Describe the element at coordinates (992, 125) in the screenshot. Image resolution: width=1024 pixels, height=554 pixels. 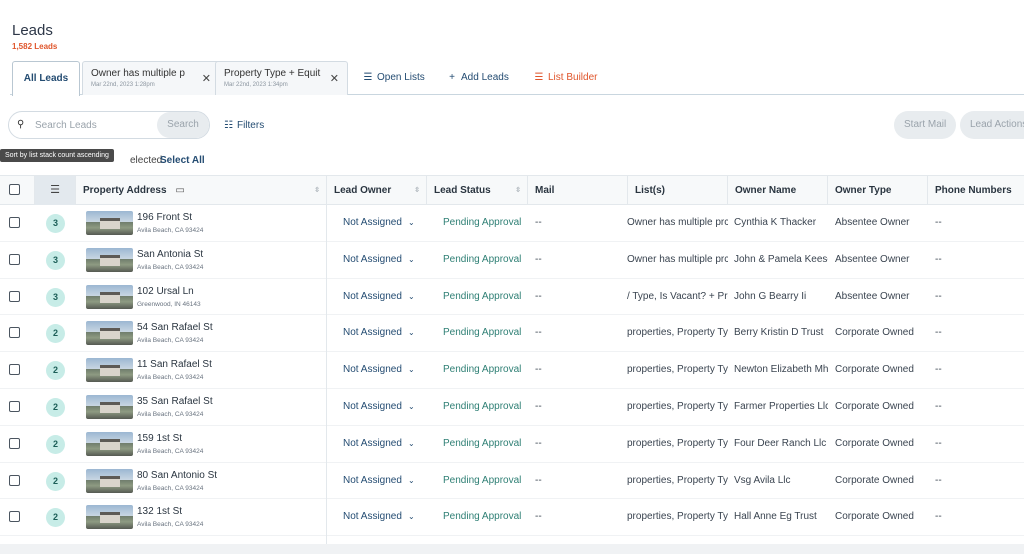
I see `lead-actions-button: Lead Actions` at that location.